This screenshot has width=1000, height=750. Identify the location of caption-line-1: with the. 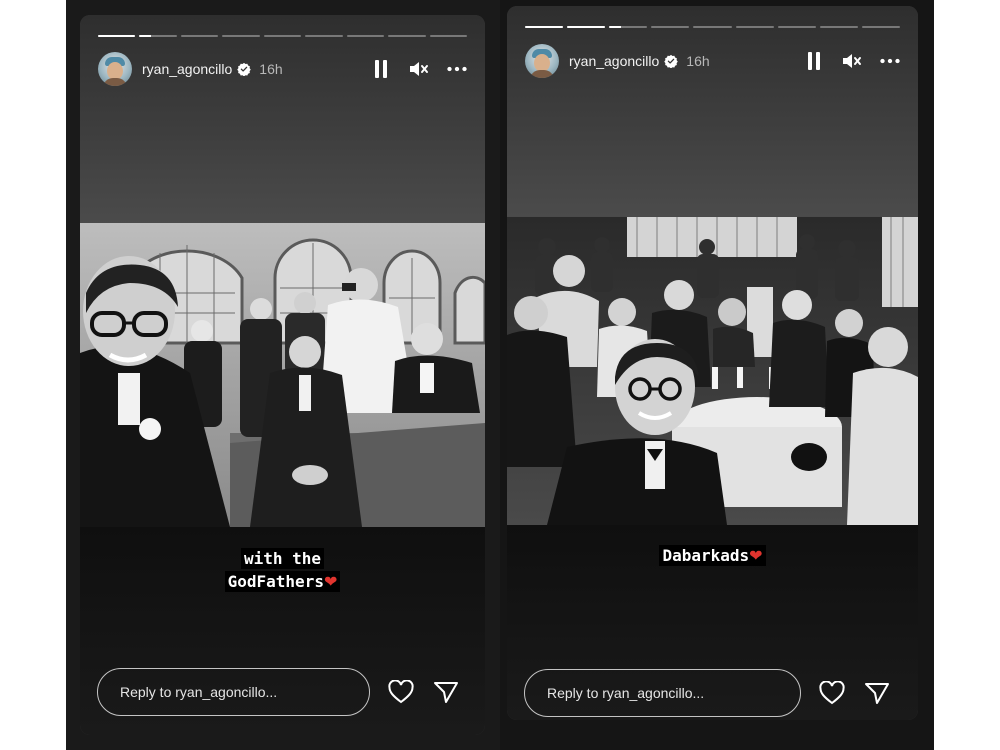
(282, 558).